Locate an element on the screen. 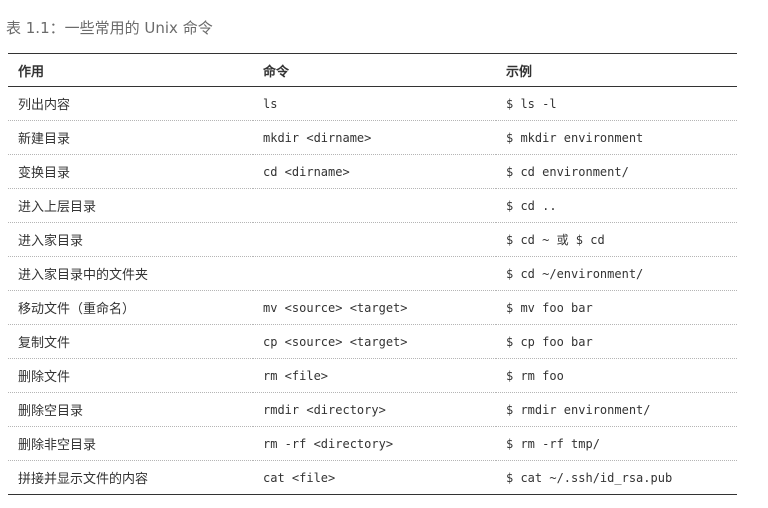 Image resolution: width=768 pixels, height=508 pixels. example-cell: $ mkdir environment is located at coordinates (616, 137).